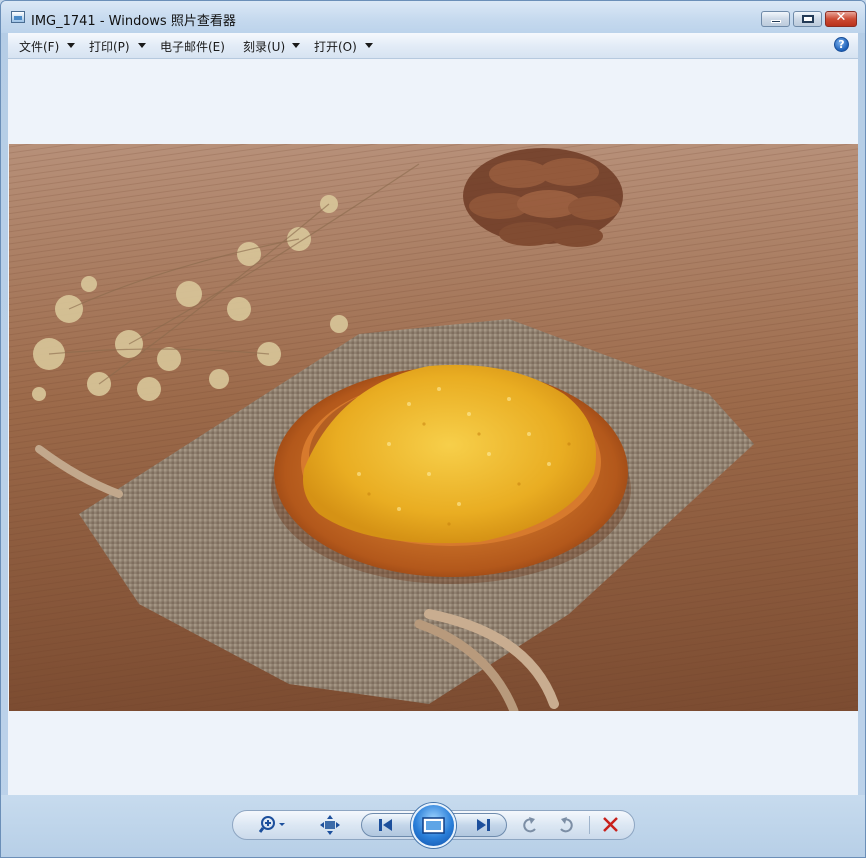  I want to click on help-icon: ?, so click(841, 44).